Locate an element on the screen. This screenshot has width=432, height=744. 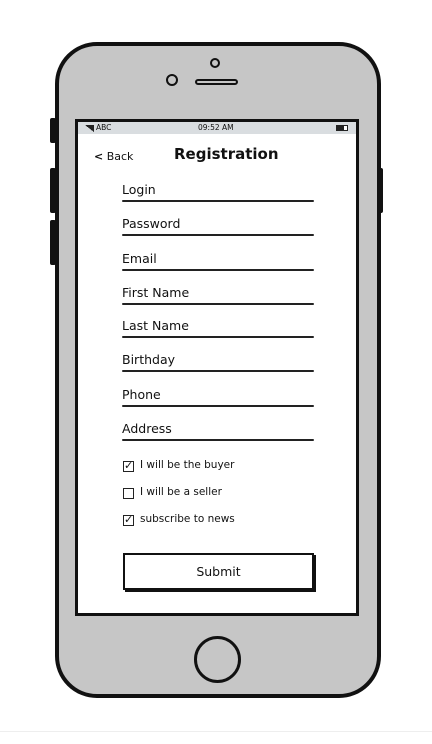
field-label: First Name is located at coordinates (156, 292).